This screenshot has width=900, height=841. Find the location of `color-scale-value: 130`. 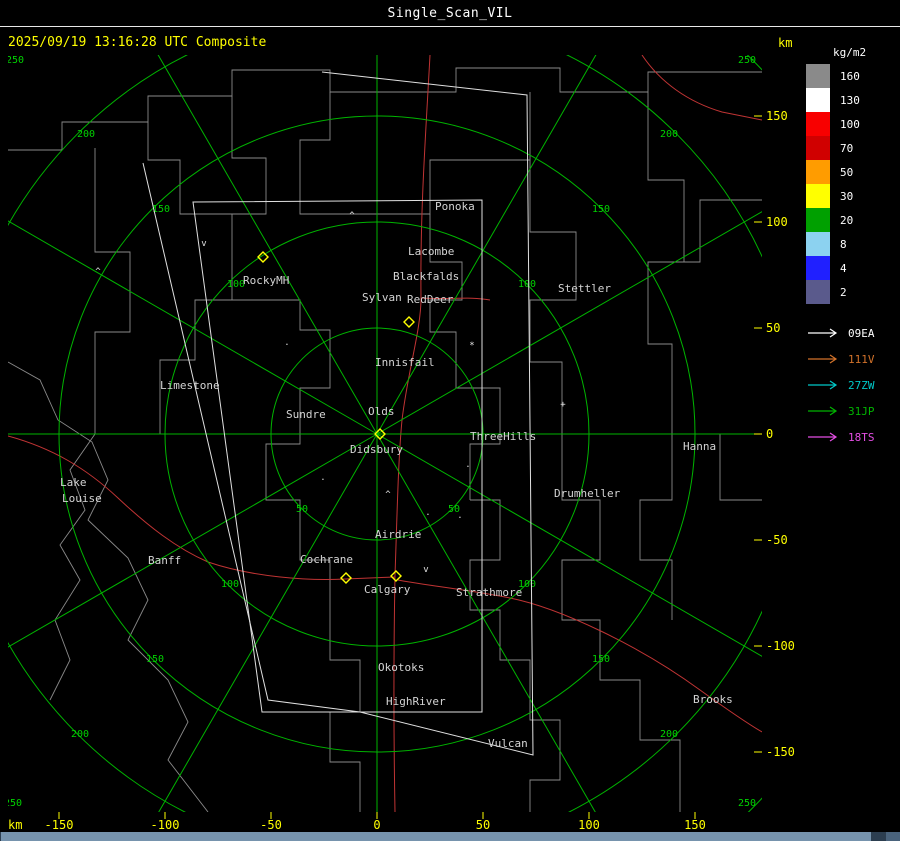

color-scale-value: 130 is located at coordinates (850, 100).